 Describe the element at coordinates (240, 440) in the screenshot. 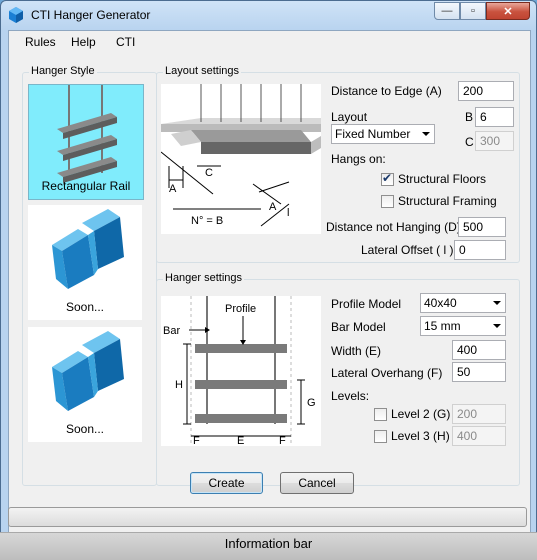

I see `diagram-label-e: E` at that location.